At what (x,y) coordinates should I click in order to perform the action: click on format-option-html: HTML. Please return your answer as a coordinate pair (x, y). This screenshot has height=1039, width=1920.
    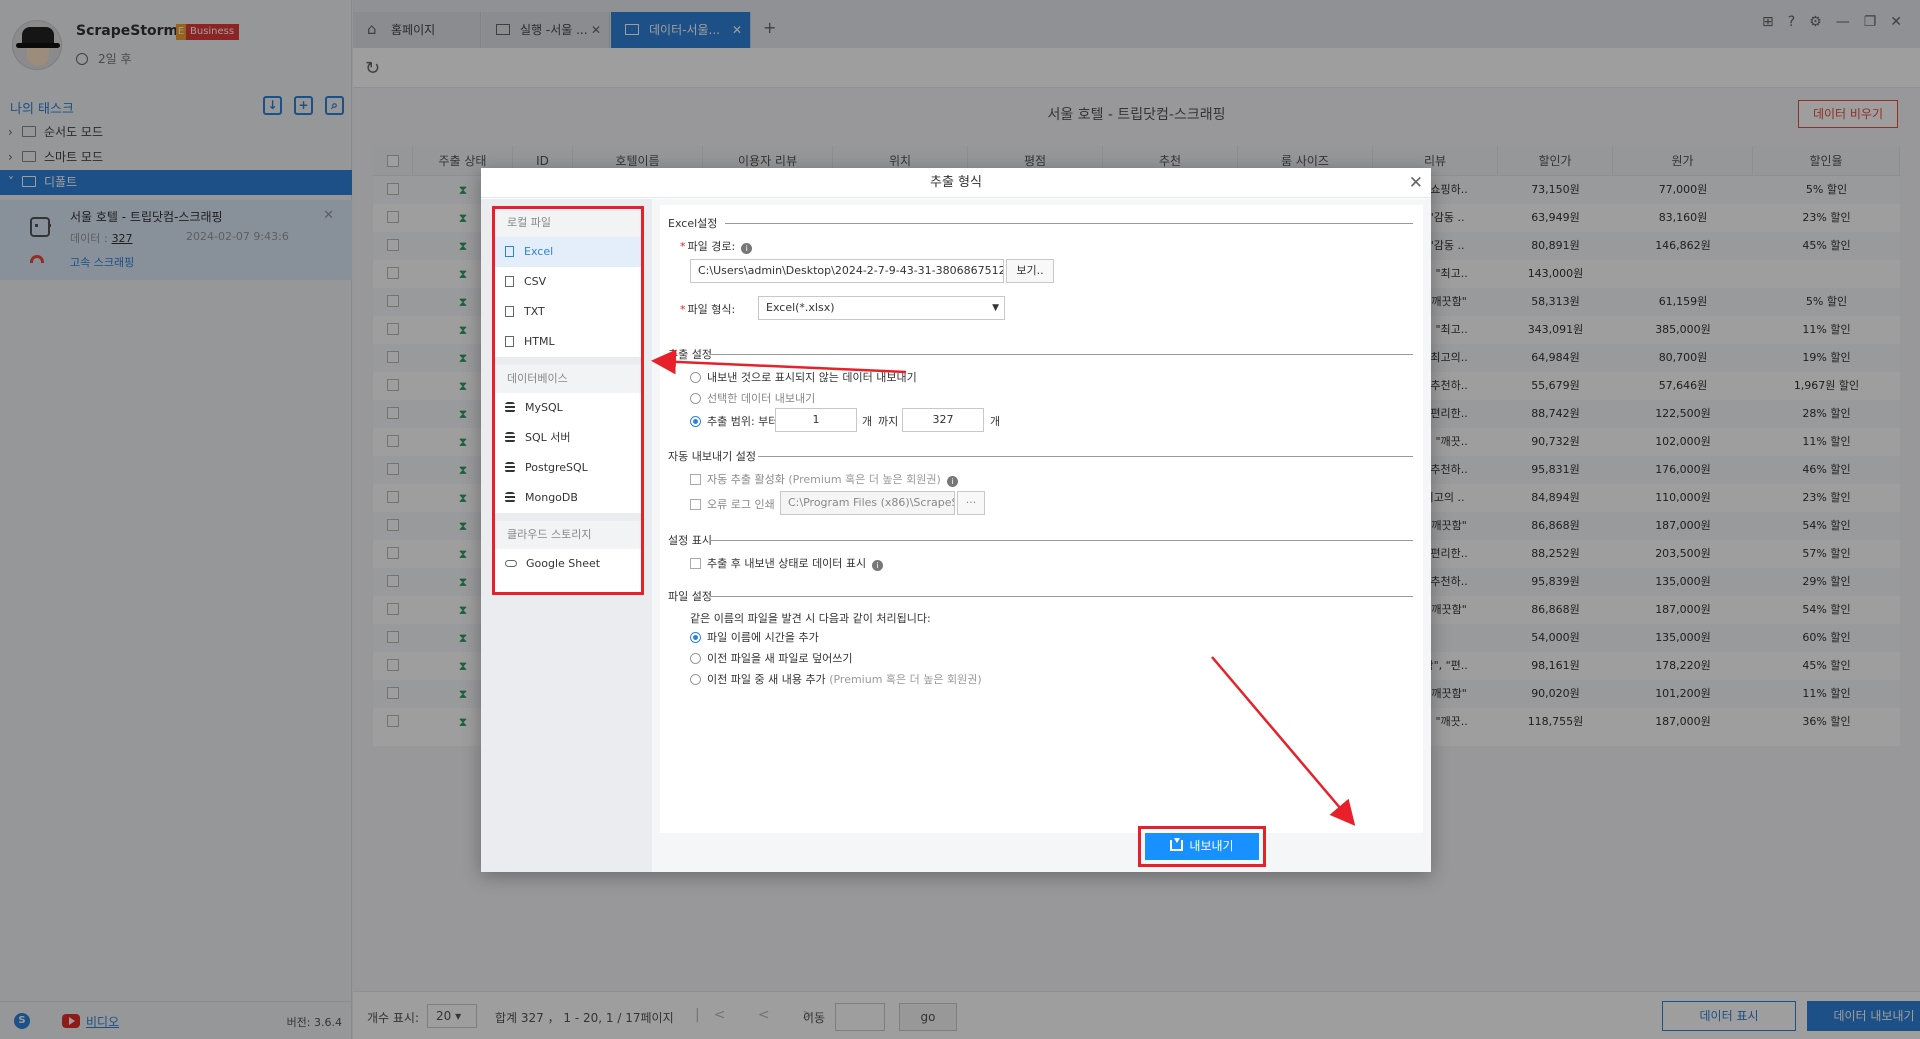
    Looking at the image, I should click on (568, 342).